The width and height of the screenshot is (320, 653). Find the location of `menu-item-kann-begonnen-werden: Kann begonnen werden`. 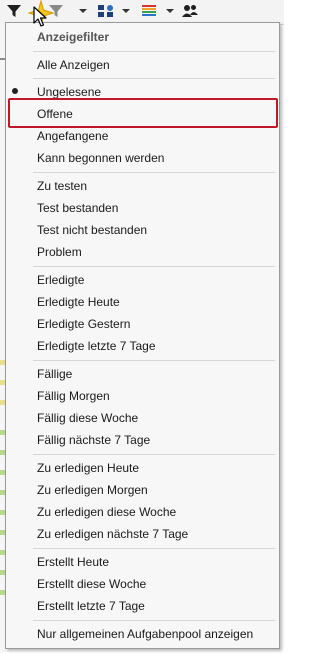

menu-item-kann-begonnen-werden: Kann begonnen werden is located at coordinates (142, 158).